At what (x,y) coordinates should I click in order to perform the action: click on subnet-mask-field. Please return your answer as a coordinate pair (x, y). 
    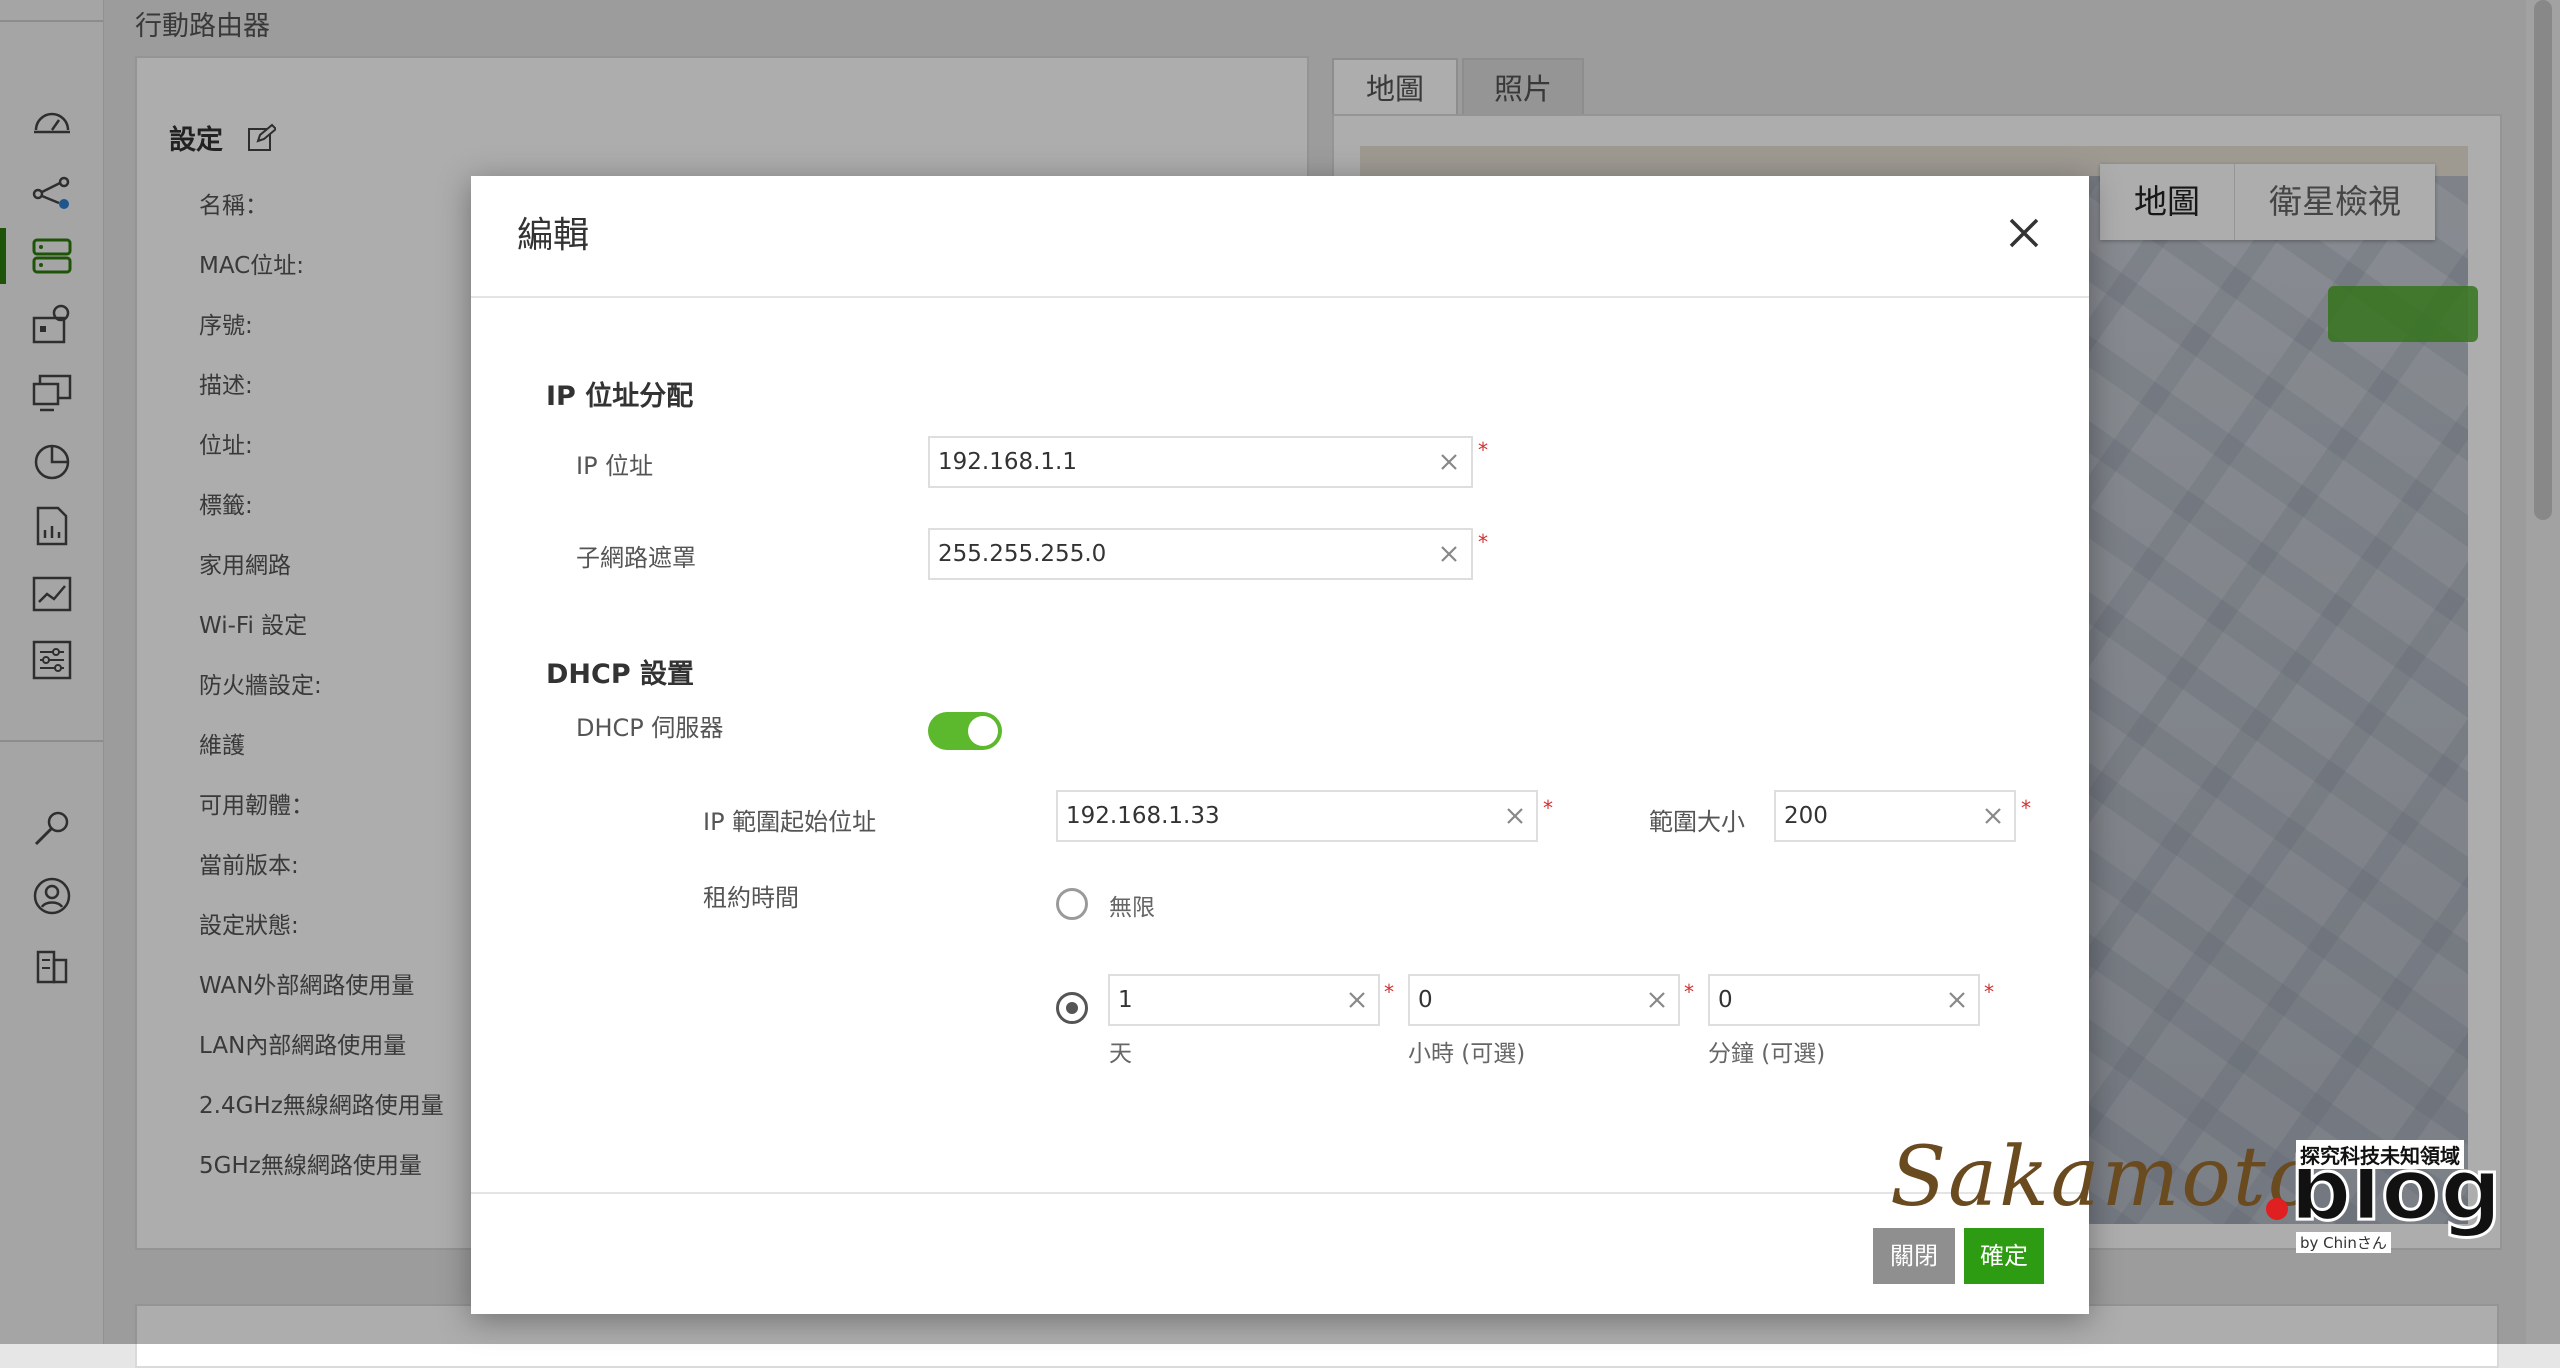
    Looking at the image, I should click on (1200, 554).